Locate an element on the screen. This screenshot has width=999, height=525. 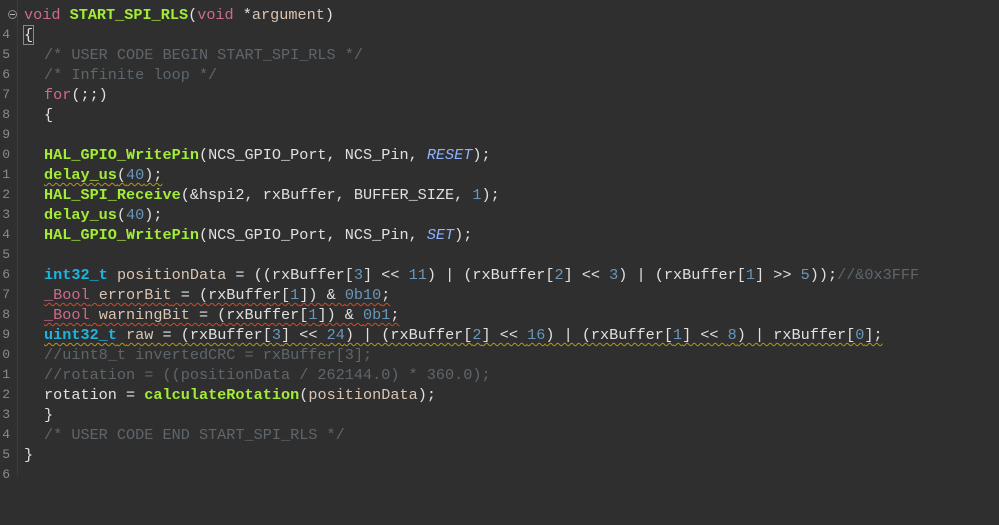
arguments: (&hspi2, rxBuffer, BUFFER_SIZE, is located at coordinates (326, 195).